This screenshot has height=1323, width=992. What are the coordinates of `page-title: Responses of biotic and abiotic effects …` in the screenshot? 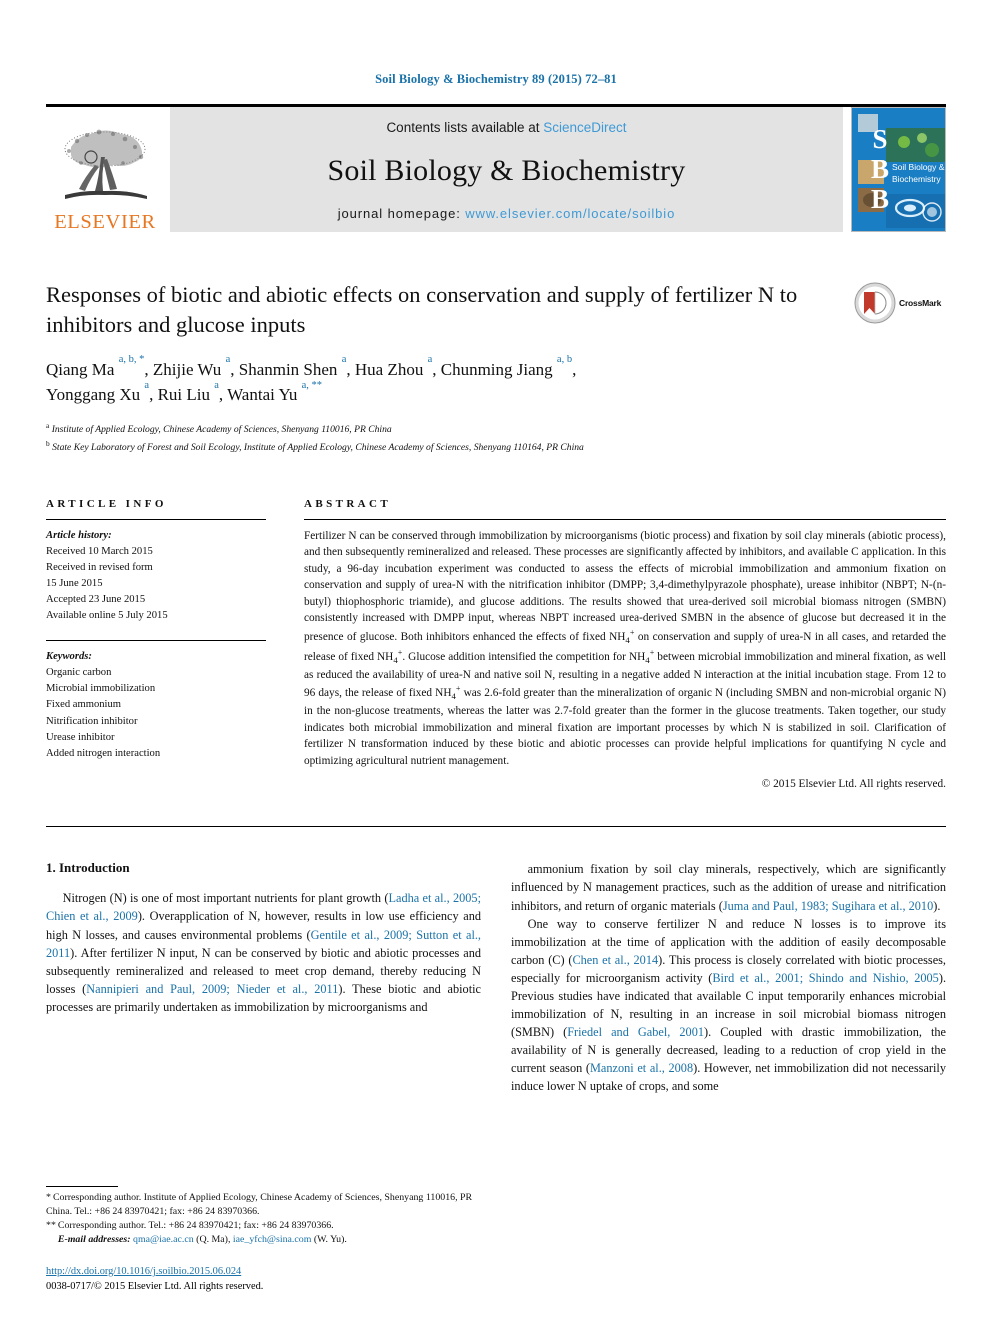 It's located at (422, 309).